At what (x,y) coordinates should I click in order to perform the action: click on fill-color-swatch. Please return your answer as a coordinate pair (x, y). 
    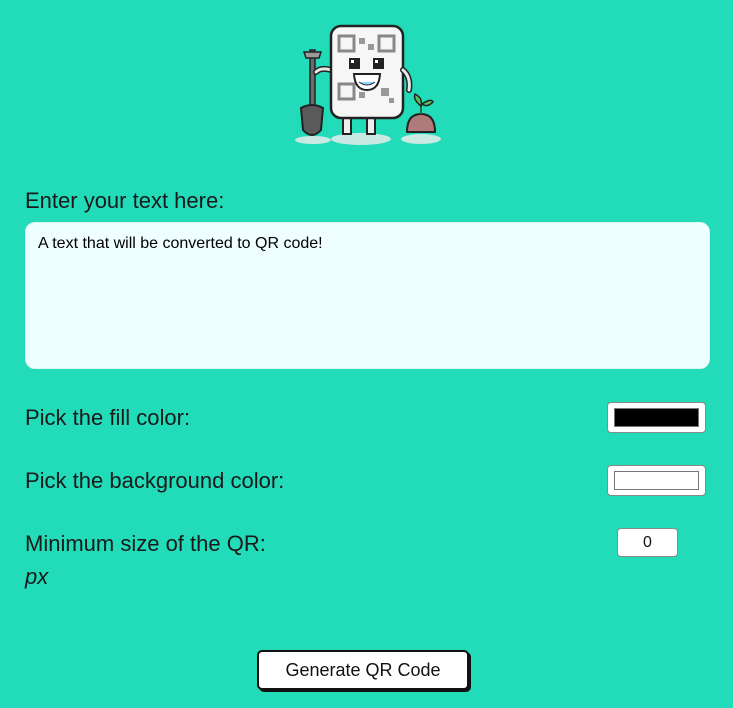
    Looking at the image, I should click on (656, 417).